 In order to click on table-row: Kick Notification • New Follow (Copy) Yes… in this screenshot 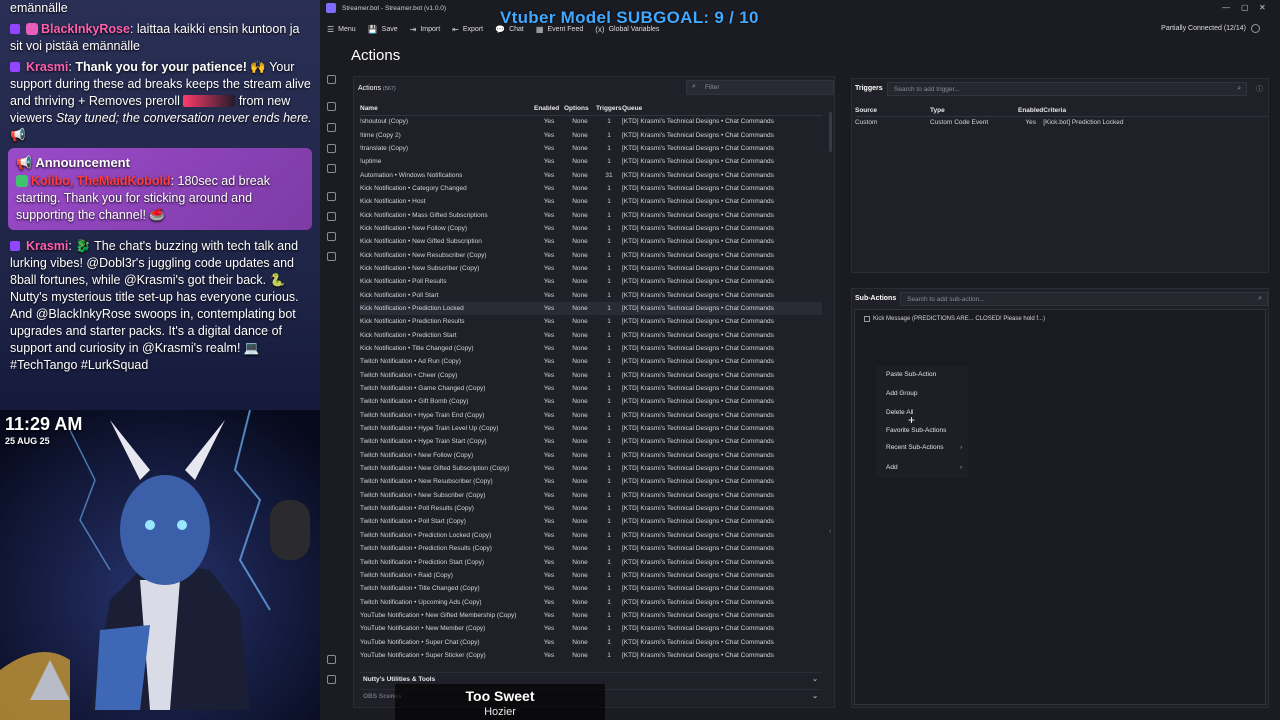, I will do `click(591, 228)`.